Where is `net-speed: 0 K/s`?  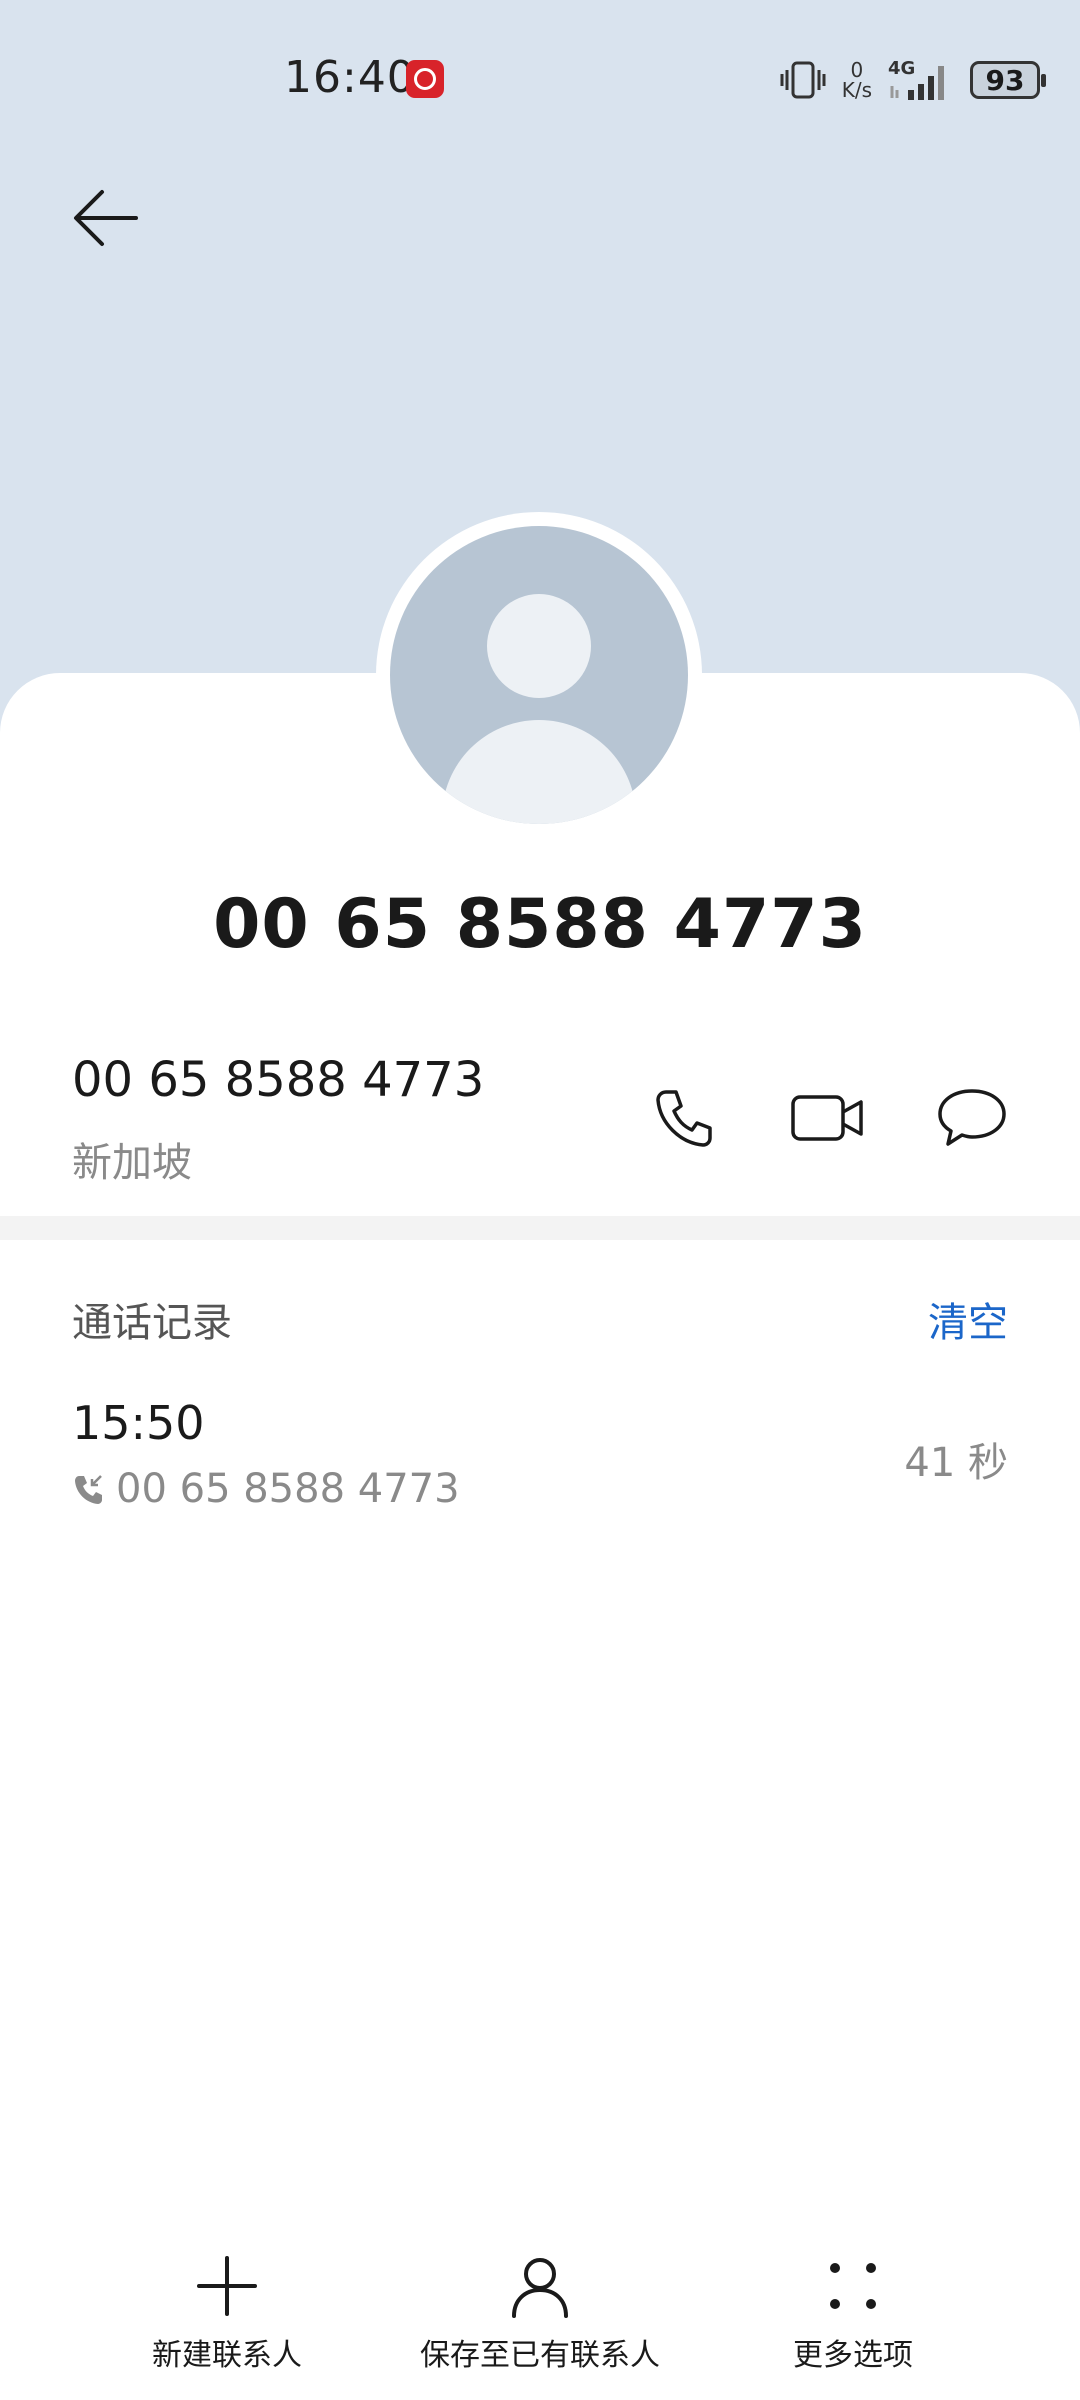 net-speed: 0 K/s is located at coordinates (857, 80).